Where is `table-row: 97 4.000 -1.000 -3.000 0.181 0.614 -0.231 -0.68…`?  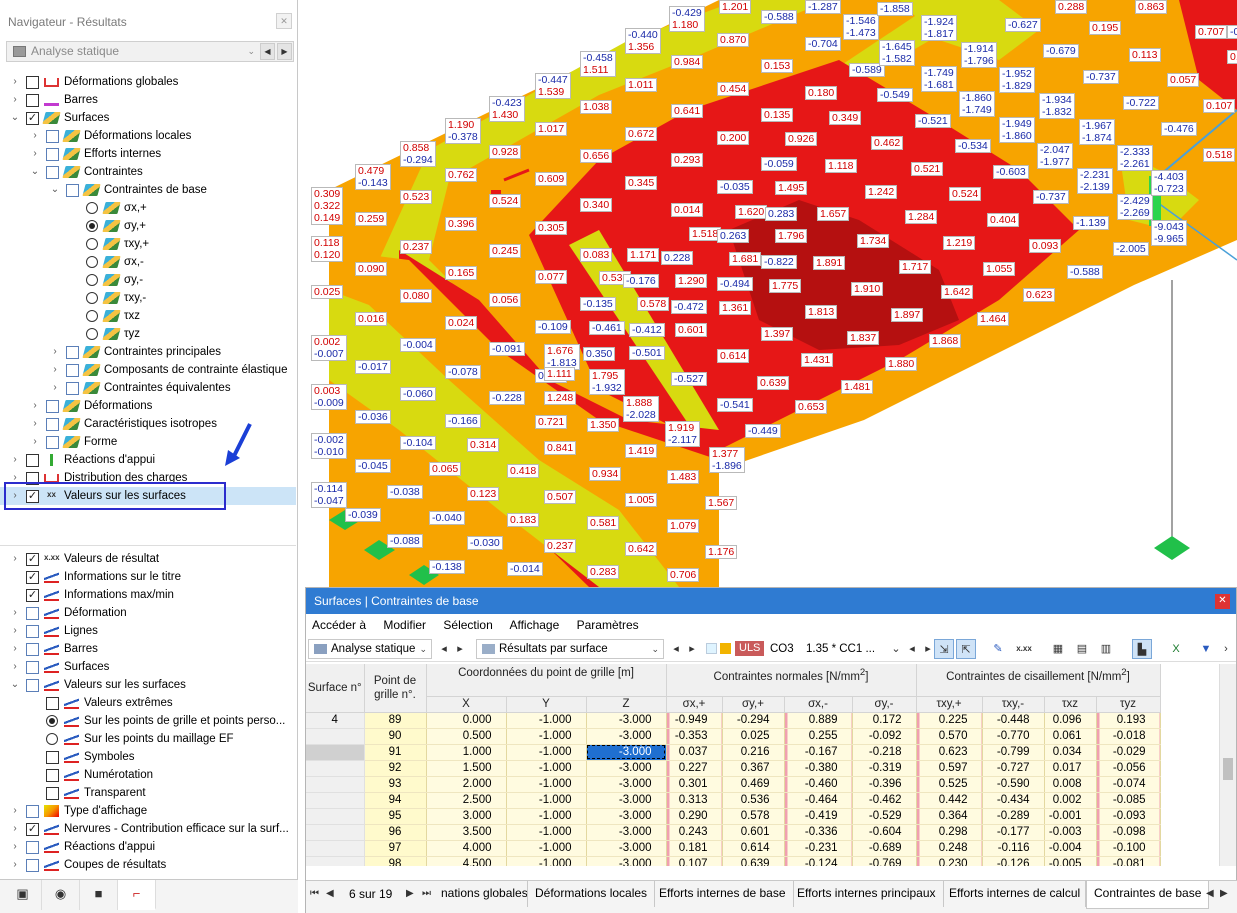
table-row: 97 4.000 -1.000 -3.000 0.181 0.614 -0.231 -0.68… is located at coordinates (733, 848).